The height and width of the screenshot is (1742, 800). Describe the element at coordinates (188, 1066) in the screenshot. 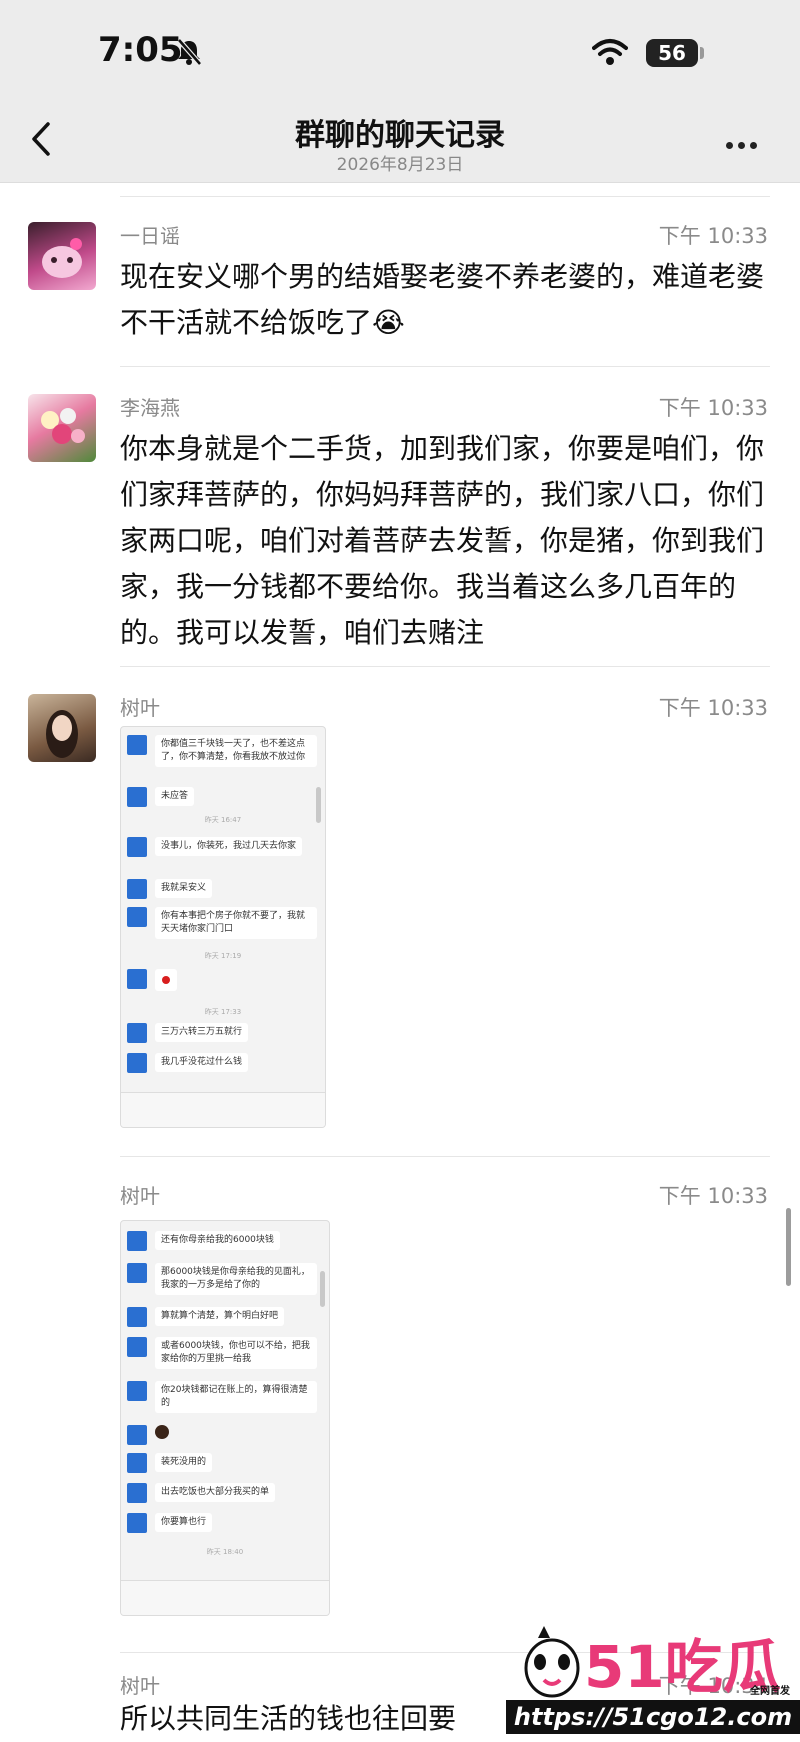

I see `list-item: 我几乎没花过什么钱` at that location.